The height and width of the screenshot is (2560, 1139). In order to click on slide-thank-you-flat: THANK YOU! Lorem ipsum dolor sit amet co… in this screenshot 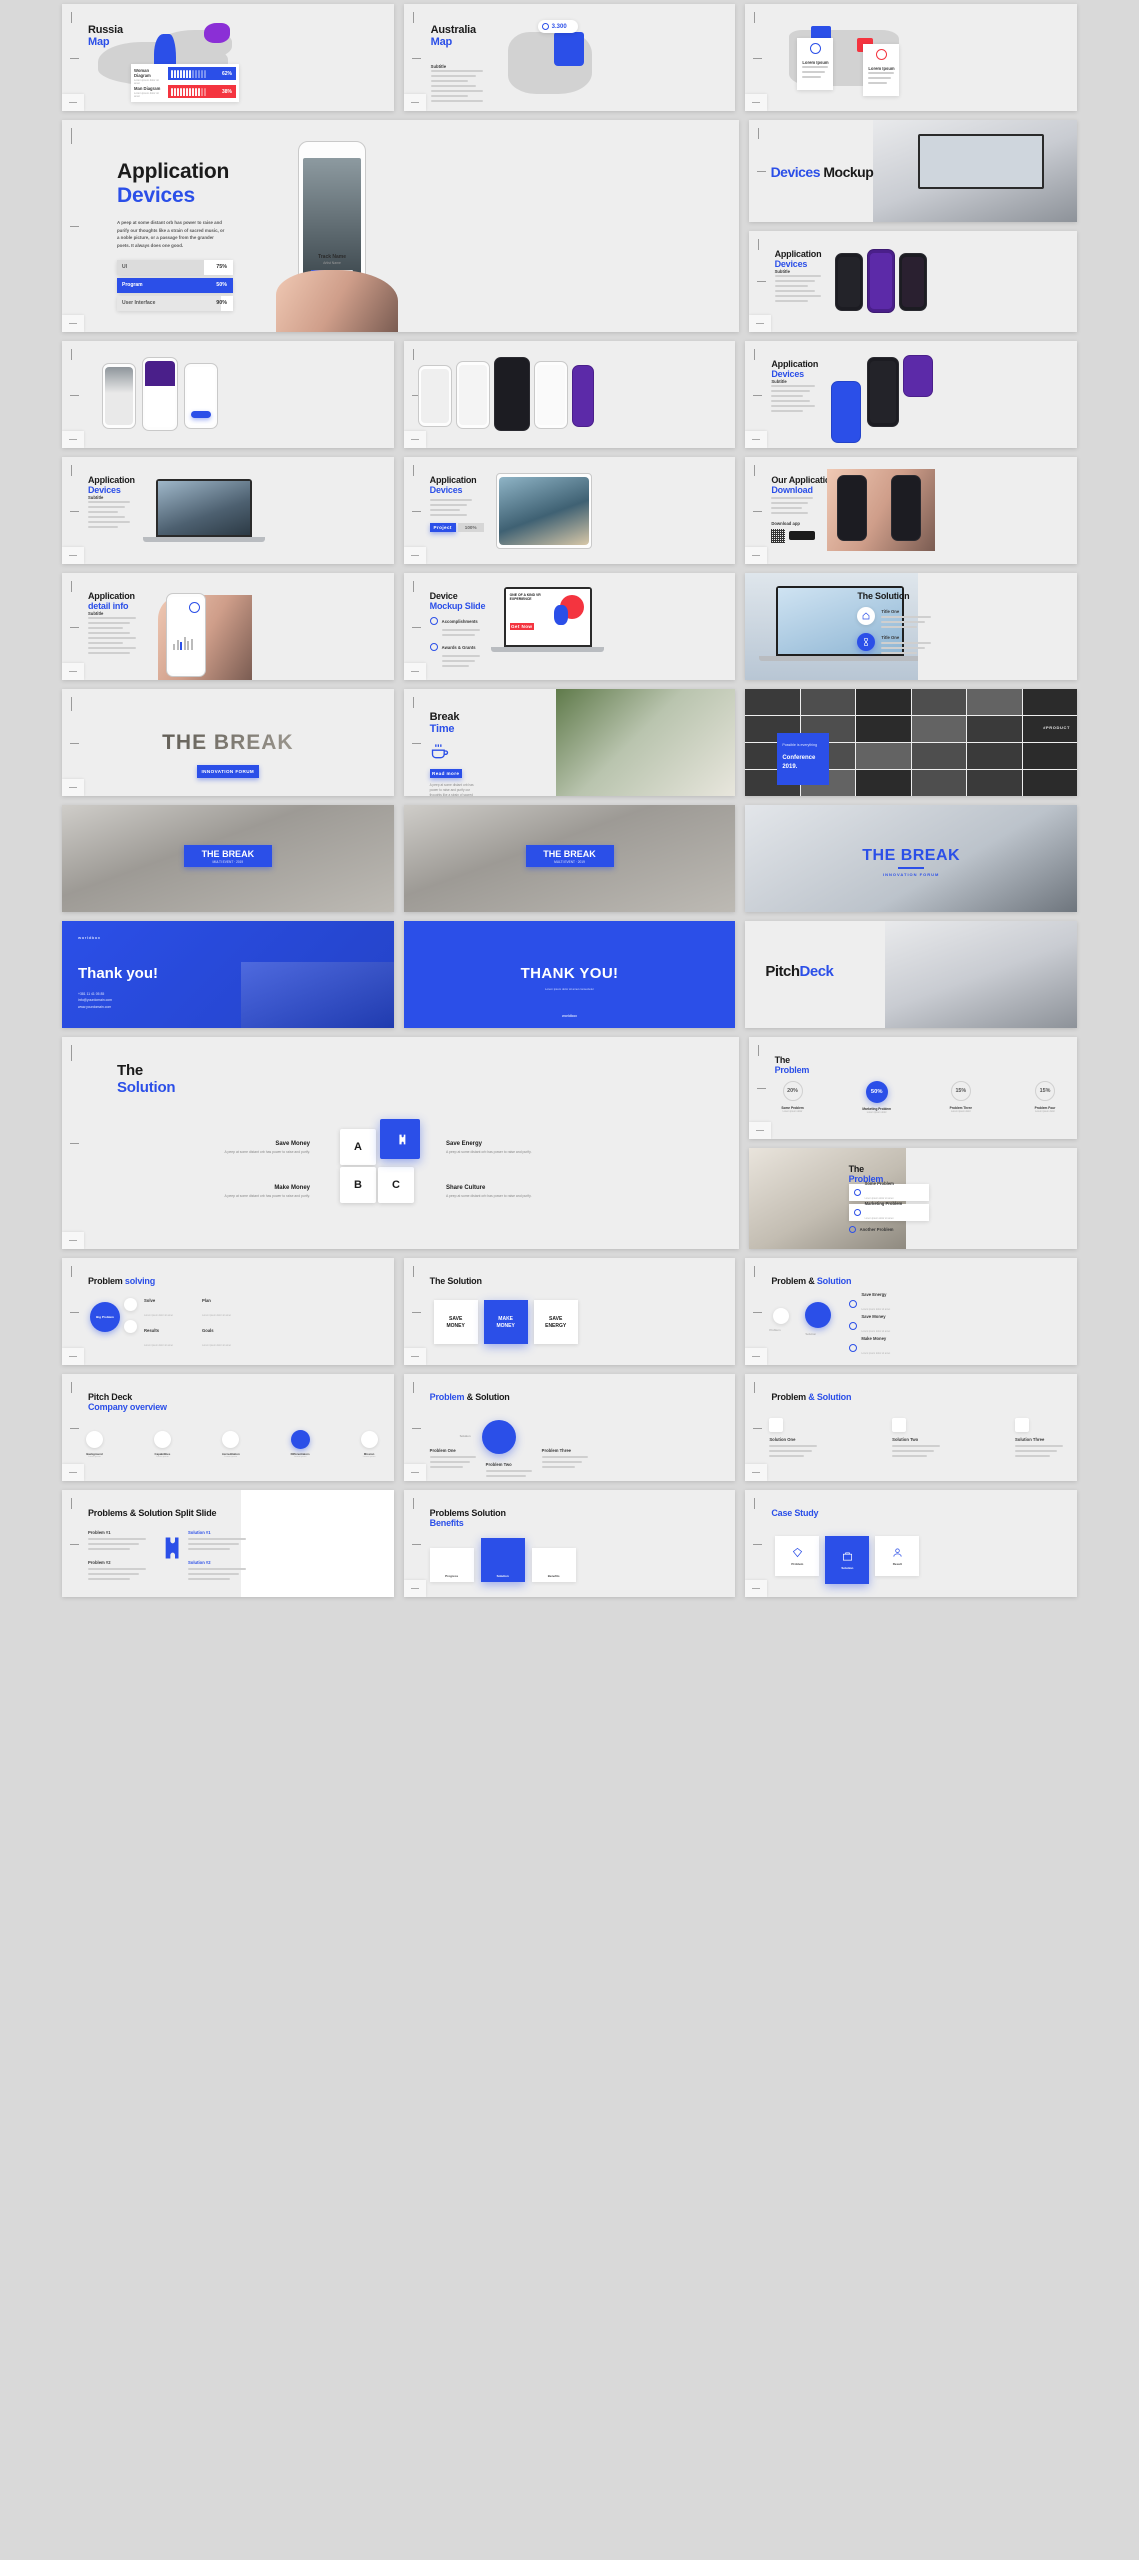, I will do `click(569, 974)`.